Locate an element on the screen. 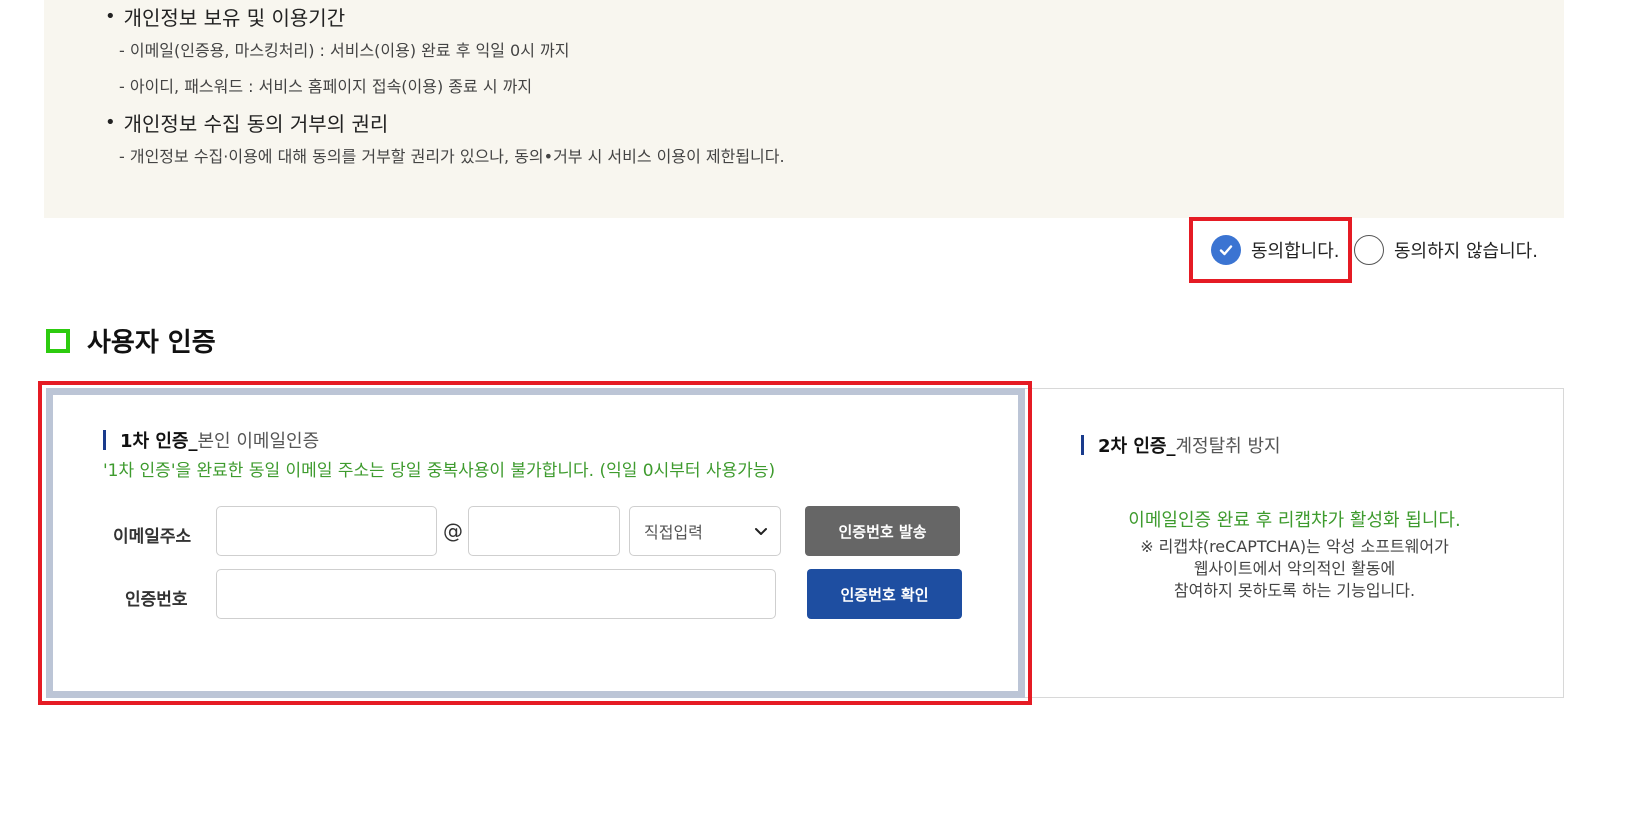 The height and width of the screenshot is (821, 1632). refusal-heading: • 개인정보 수집 동의 거부의 권리 is located at coordinates (445, 122).